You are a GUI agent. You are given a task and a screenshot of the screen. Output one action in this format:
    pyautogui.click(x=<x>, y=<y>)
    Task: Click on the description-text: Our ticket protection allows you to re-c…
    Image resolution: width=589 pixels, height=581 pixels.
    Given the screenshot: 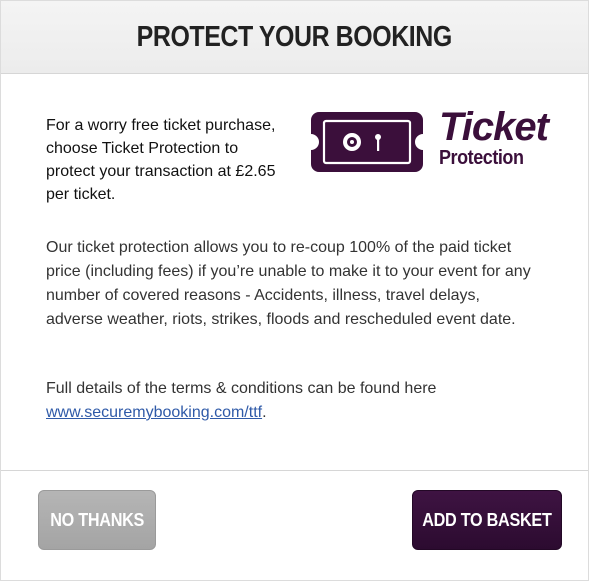 What is the action you would take?
    pyautogui.click(x=288, y=283)
    